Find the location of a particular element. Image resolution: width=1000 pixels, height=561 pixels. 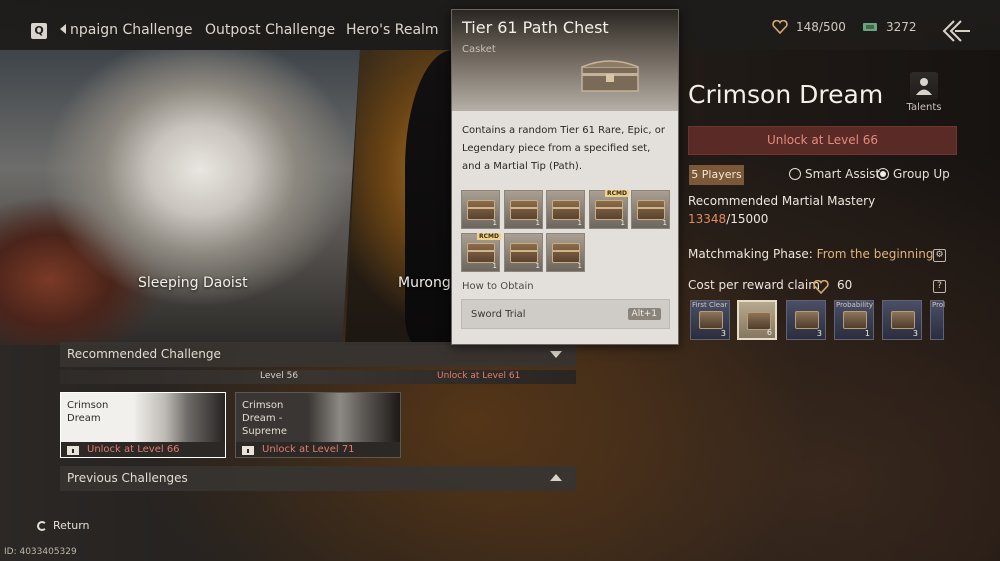

previous-challenges-label: Previous Challenges is located at coordinates (127, 478).